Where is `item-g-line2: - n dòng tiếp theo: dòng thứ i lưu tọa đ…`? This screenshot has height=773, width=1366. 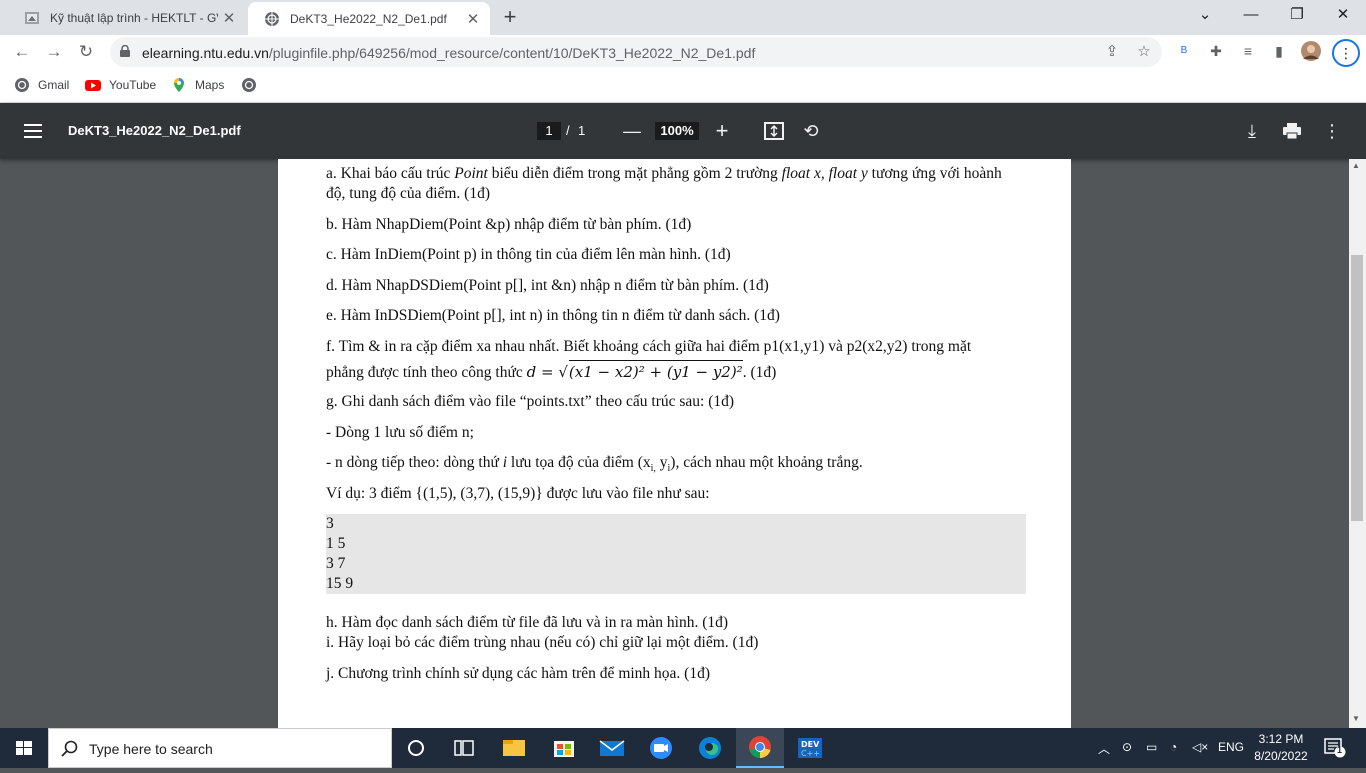
item-g-line2: - n dòng tiếp theo: dòng thứ i lưu tọa đ… is located at coordinates (594, 464).